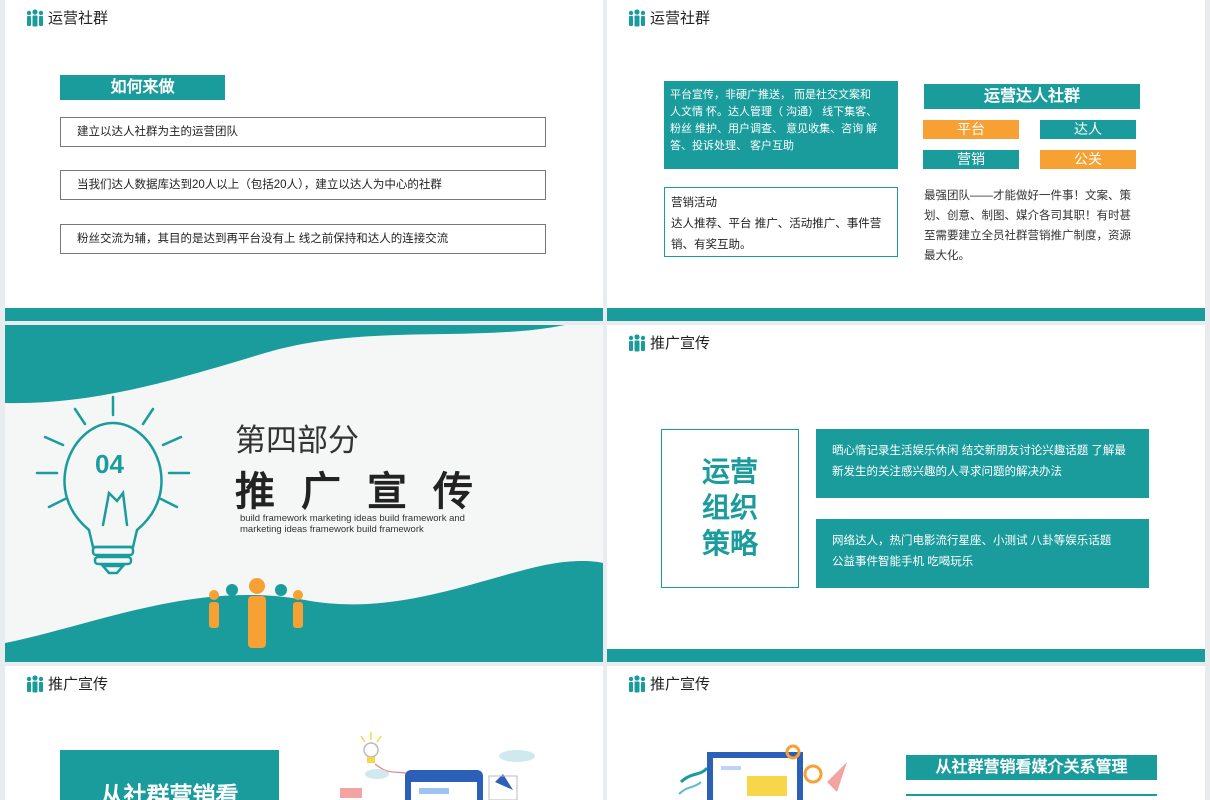 The height and width of the screenshot is (800, 1210). I want to click on text-line: 粉丝 维护、用户调查、 意见收集、咨询 解, so click(774, 129).